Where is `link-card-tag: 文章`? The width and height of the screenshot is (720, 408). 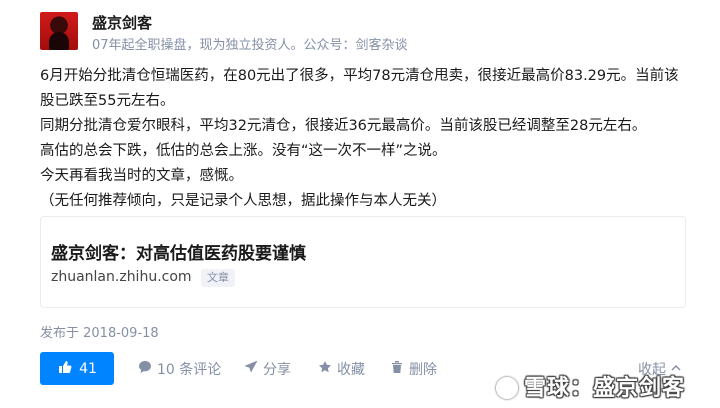
link-card-tag: 文章 is located at coordinates (218, 278).